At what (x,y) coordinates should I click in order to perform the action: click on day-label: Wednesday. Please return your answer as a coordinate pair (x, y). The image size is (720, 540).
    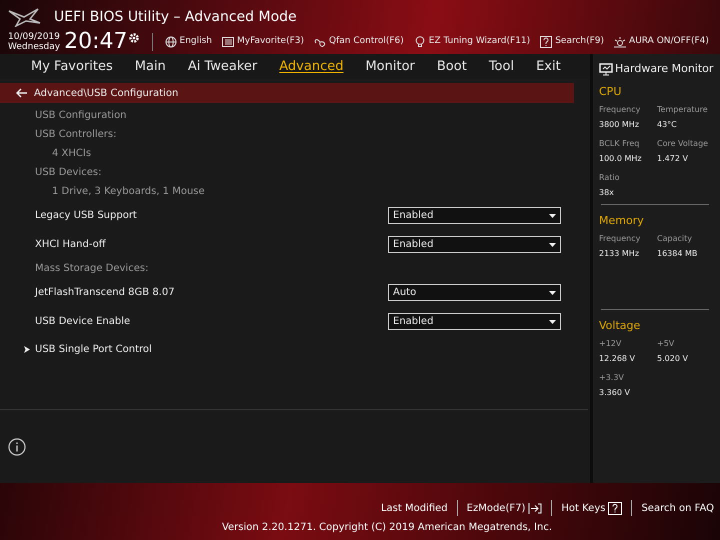
    Looking at the image, I should click on (34, 47).